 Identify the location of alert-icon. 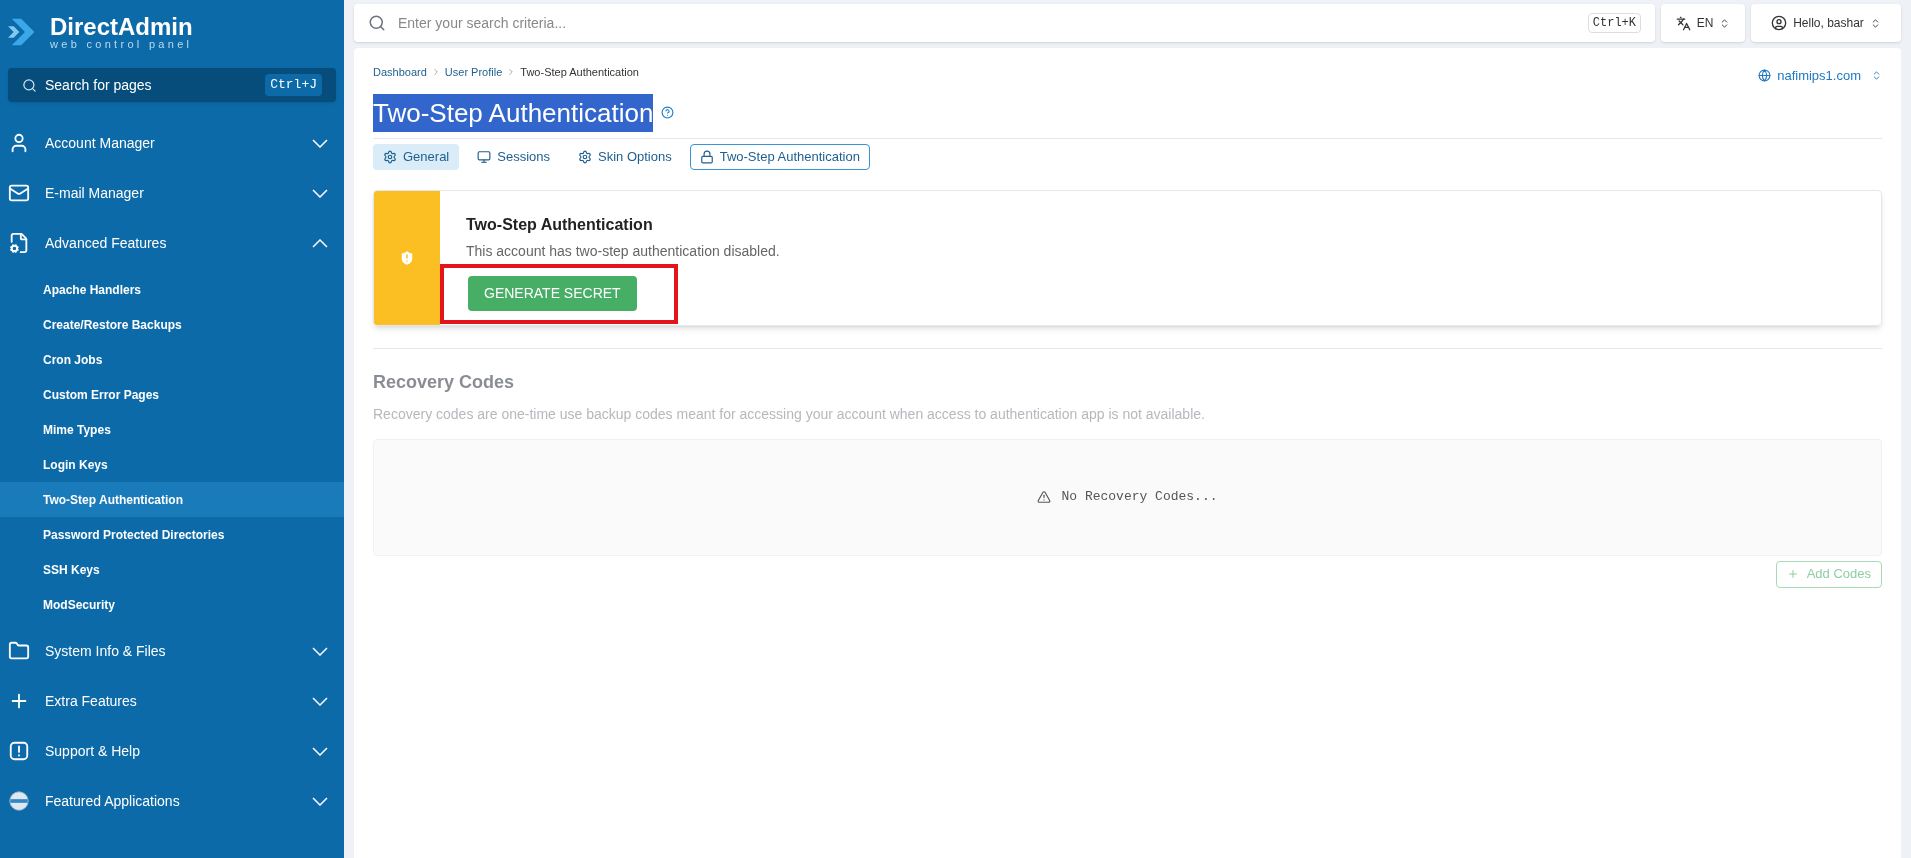
(19, 751).